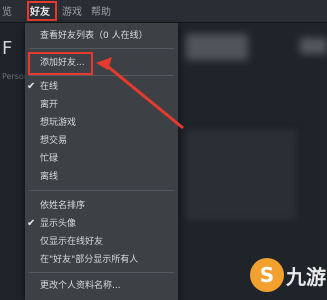 Image resolution: width=327 pixels, height=300 pixels. Describe the element at coordinates (306, 277) in the screenshot. I see `watermark-text: 九游` at that location.